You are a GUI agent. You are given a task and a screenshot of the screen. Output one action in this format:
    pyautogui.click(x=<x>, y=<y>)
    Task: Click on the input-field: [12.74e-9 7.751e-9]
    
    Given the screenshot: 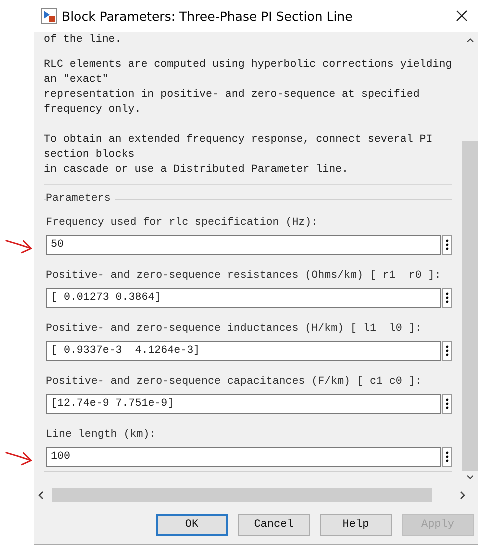 What is the action you would take?
    pyautogui.click(x=243, y=404)
    